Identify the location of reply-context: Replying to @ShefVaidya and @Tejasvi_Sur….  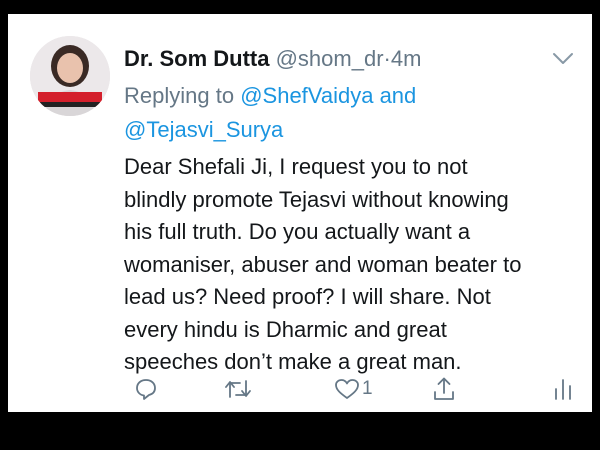
(270, 113).